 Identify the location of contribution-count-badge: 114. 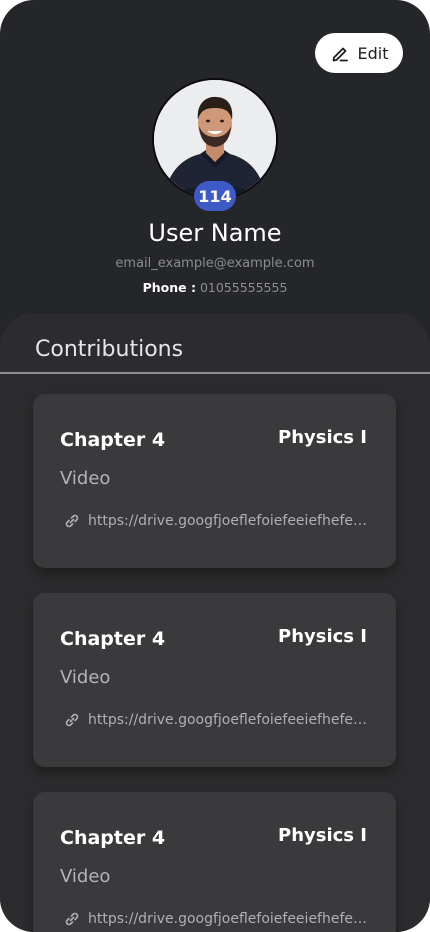
(215, 196).